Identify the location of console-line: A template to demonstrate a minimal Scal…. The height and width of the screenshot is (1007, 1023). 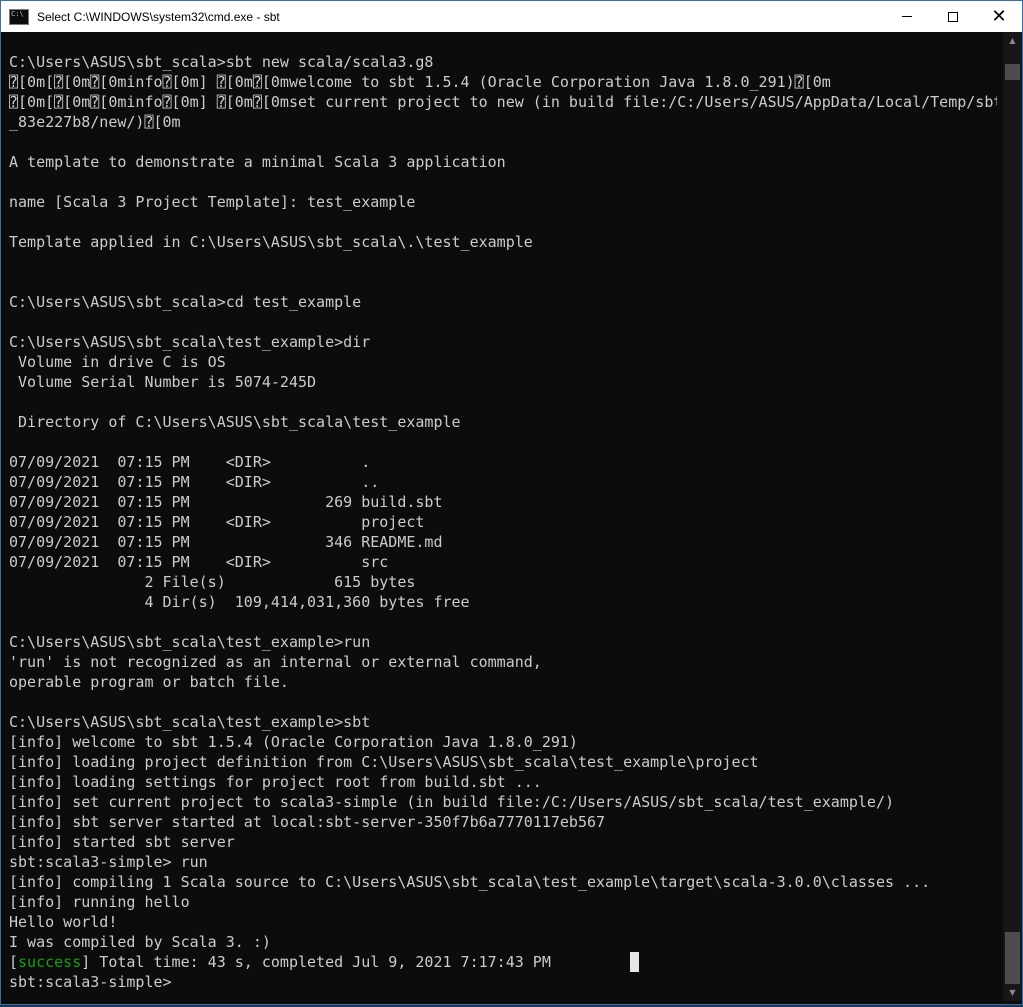
(257, 162).